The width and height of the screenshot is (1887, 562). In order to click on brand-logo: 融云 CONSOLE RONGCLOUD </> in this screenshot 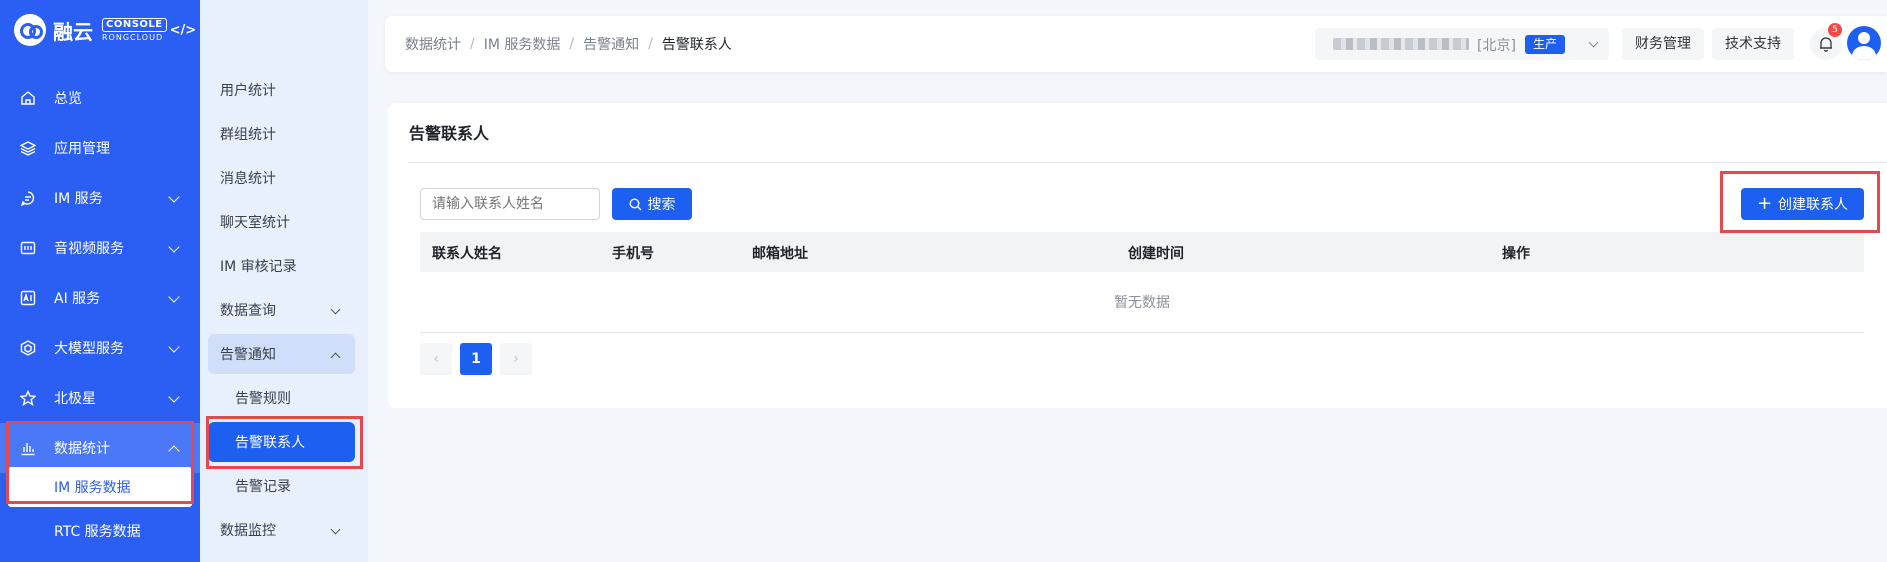, I will do `click(105, 30)`.